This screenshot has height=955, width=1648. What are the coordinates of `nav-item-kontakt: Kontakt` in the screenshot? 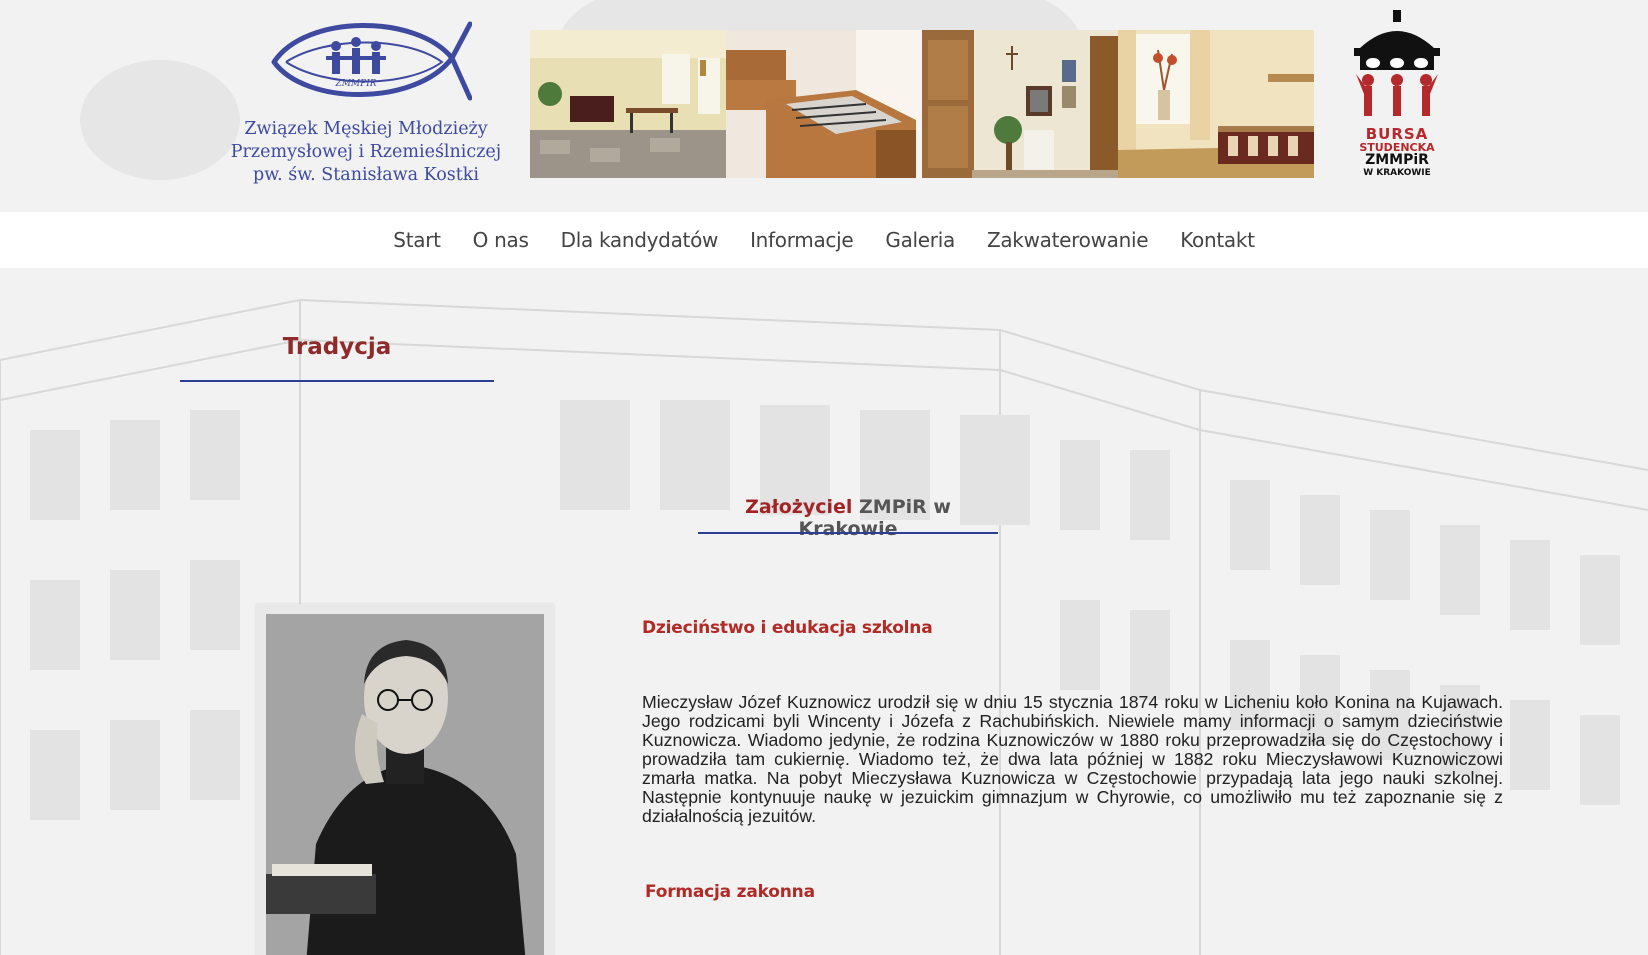 It's located at (1217, 240).